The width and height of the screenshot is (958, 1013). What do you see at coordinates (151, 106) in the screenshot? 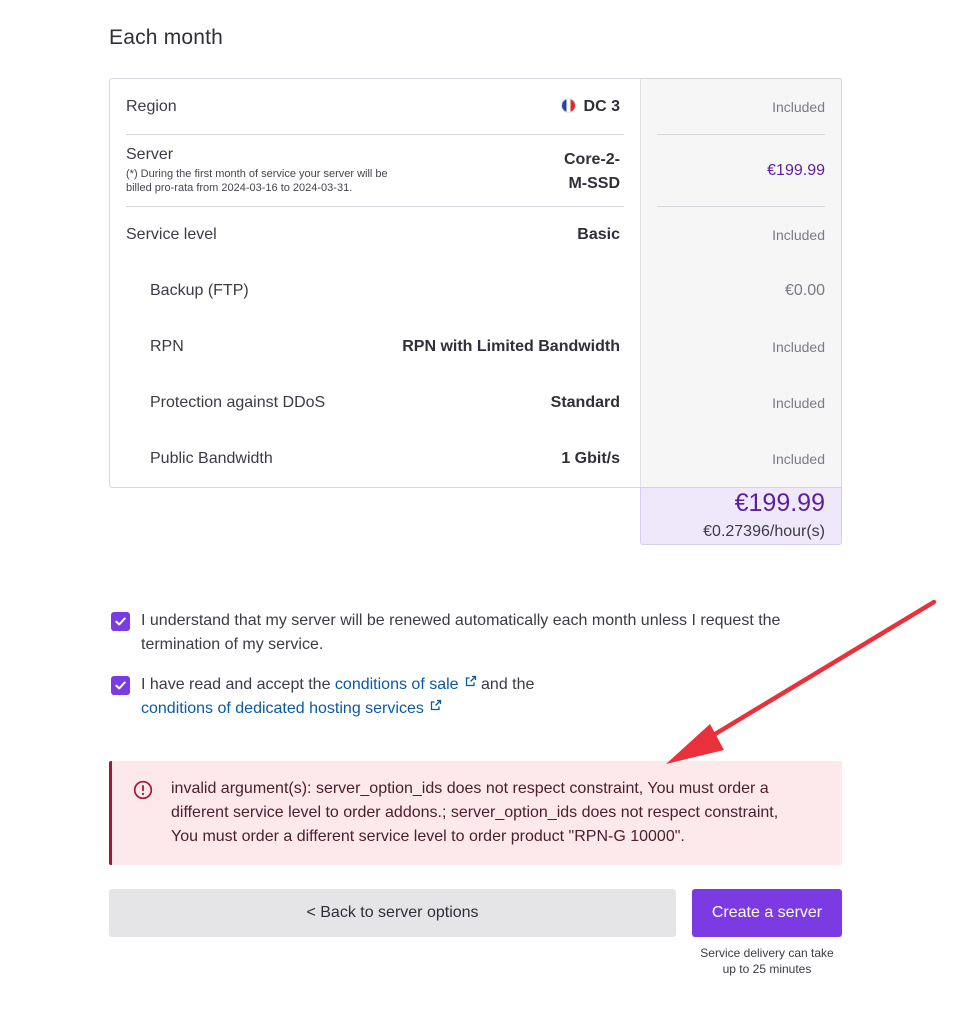
I see `region-label: Region` at bounding box center [151, 106].